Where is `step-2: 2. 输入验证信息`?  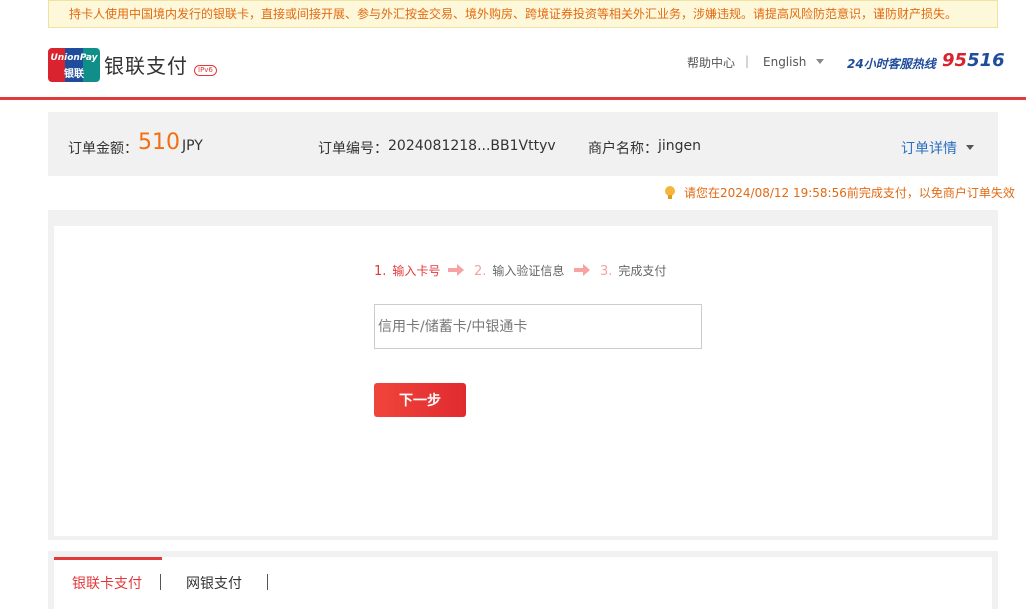
step-2: 2. 输入验证信息 is located at coordinates (519, 271).